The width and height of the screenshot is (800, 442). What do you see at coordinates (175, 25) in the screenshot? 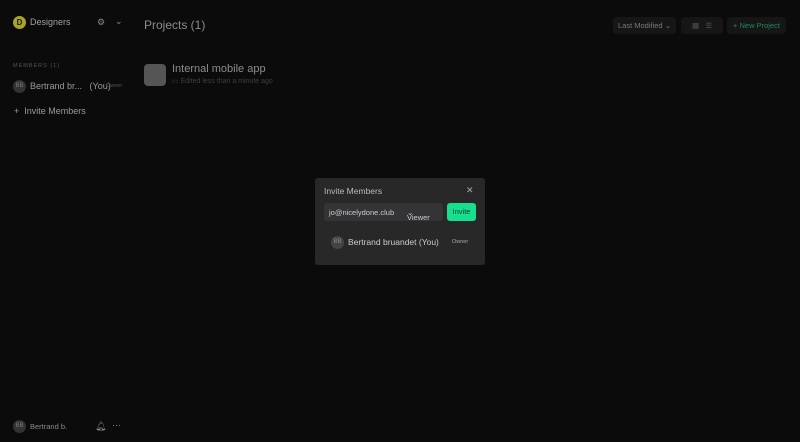
I see `page-title: Projects (1)` at bounding box center [175, 25].